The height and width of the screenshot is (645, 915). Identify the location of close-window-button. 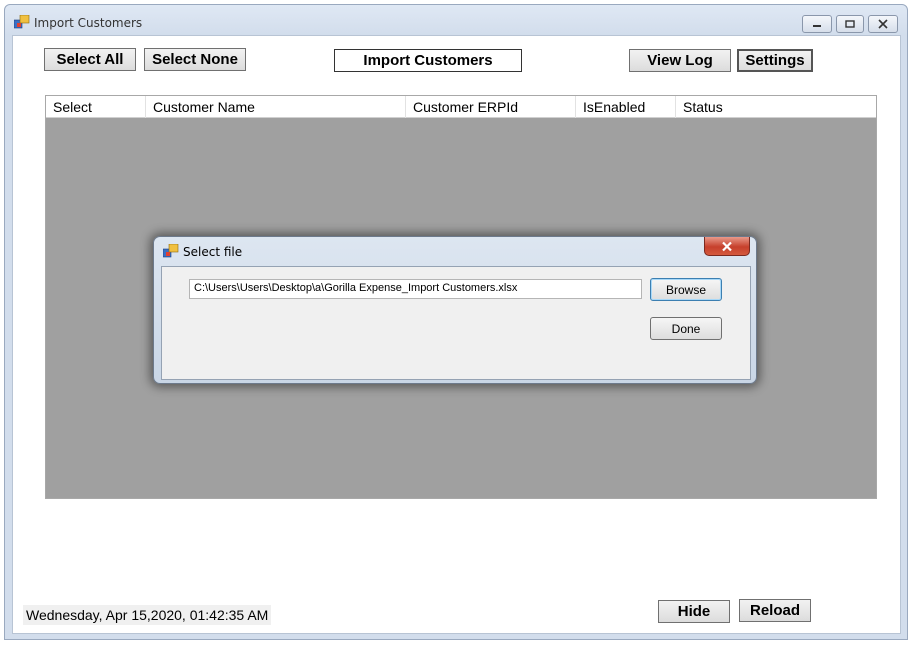
(883, 24).